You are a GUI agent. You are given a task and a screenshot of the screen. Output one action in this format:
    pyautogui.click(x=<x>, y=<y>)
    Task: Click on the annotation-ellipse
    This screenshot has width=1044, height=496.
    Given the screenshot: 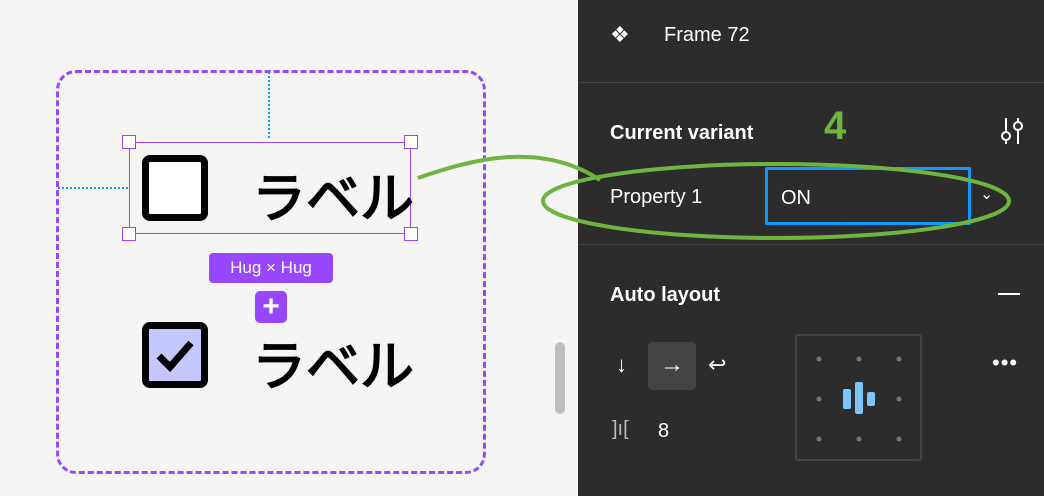 What is the action you would take?
    pyautogui.click(x=714, y=197)
    